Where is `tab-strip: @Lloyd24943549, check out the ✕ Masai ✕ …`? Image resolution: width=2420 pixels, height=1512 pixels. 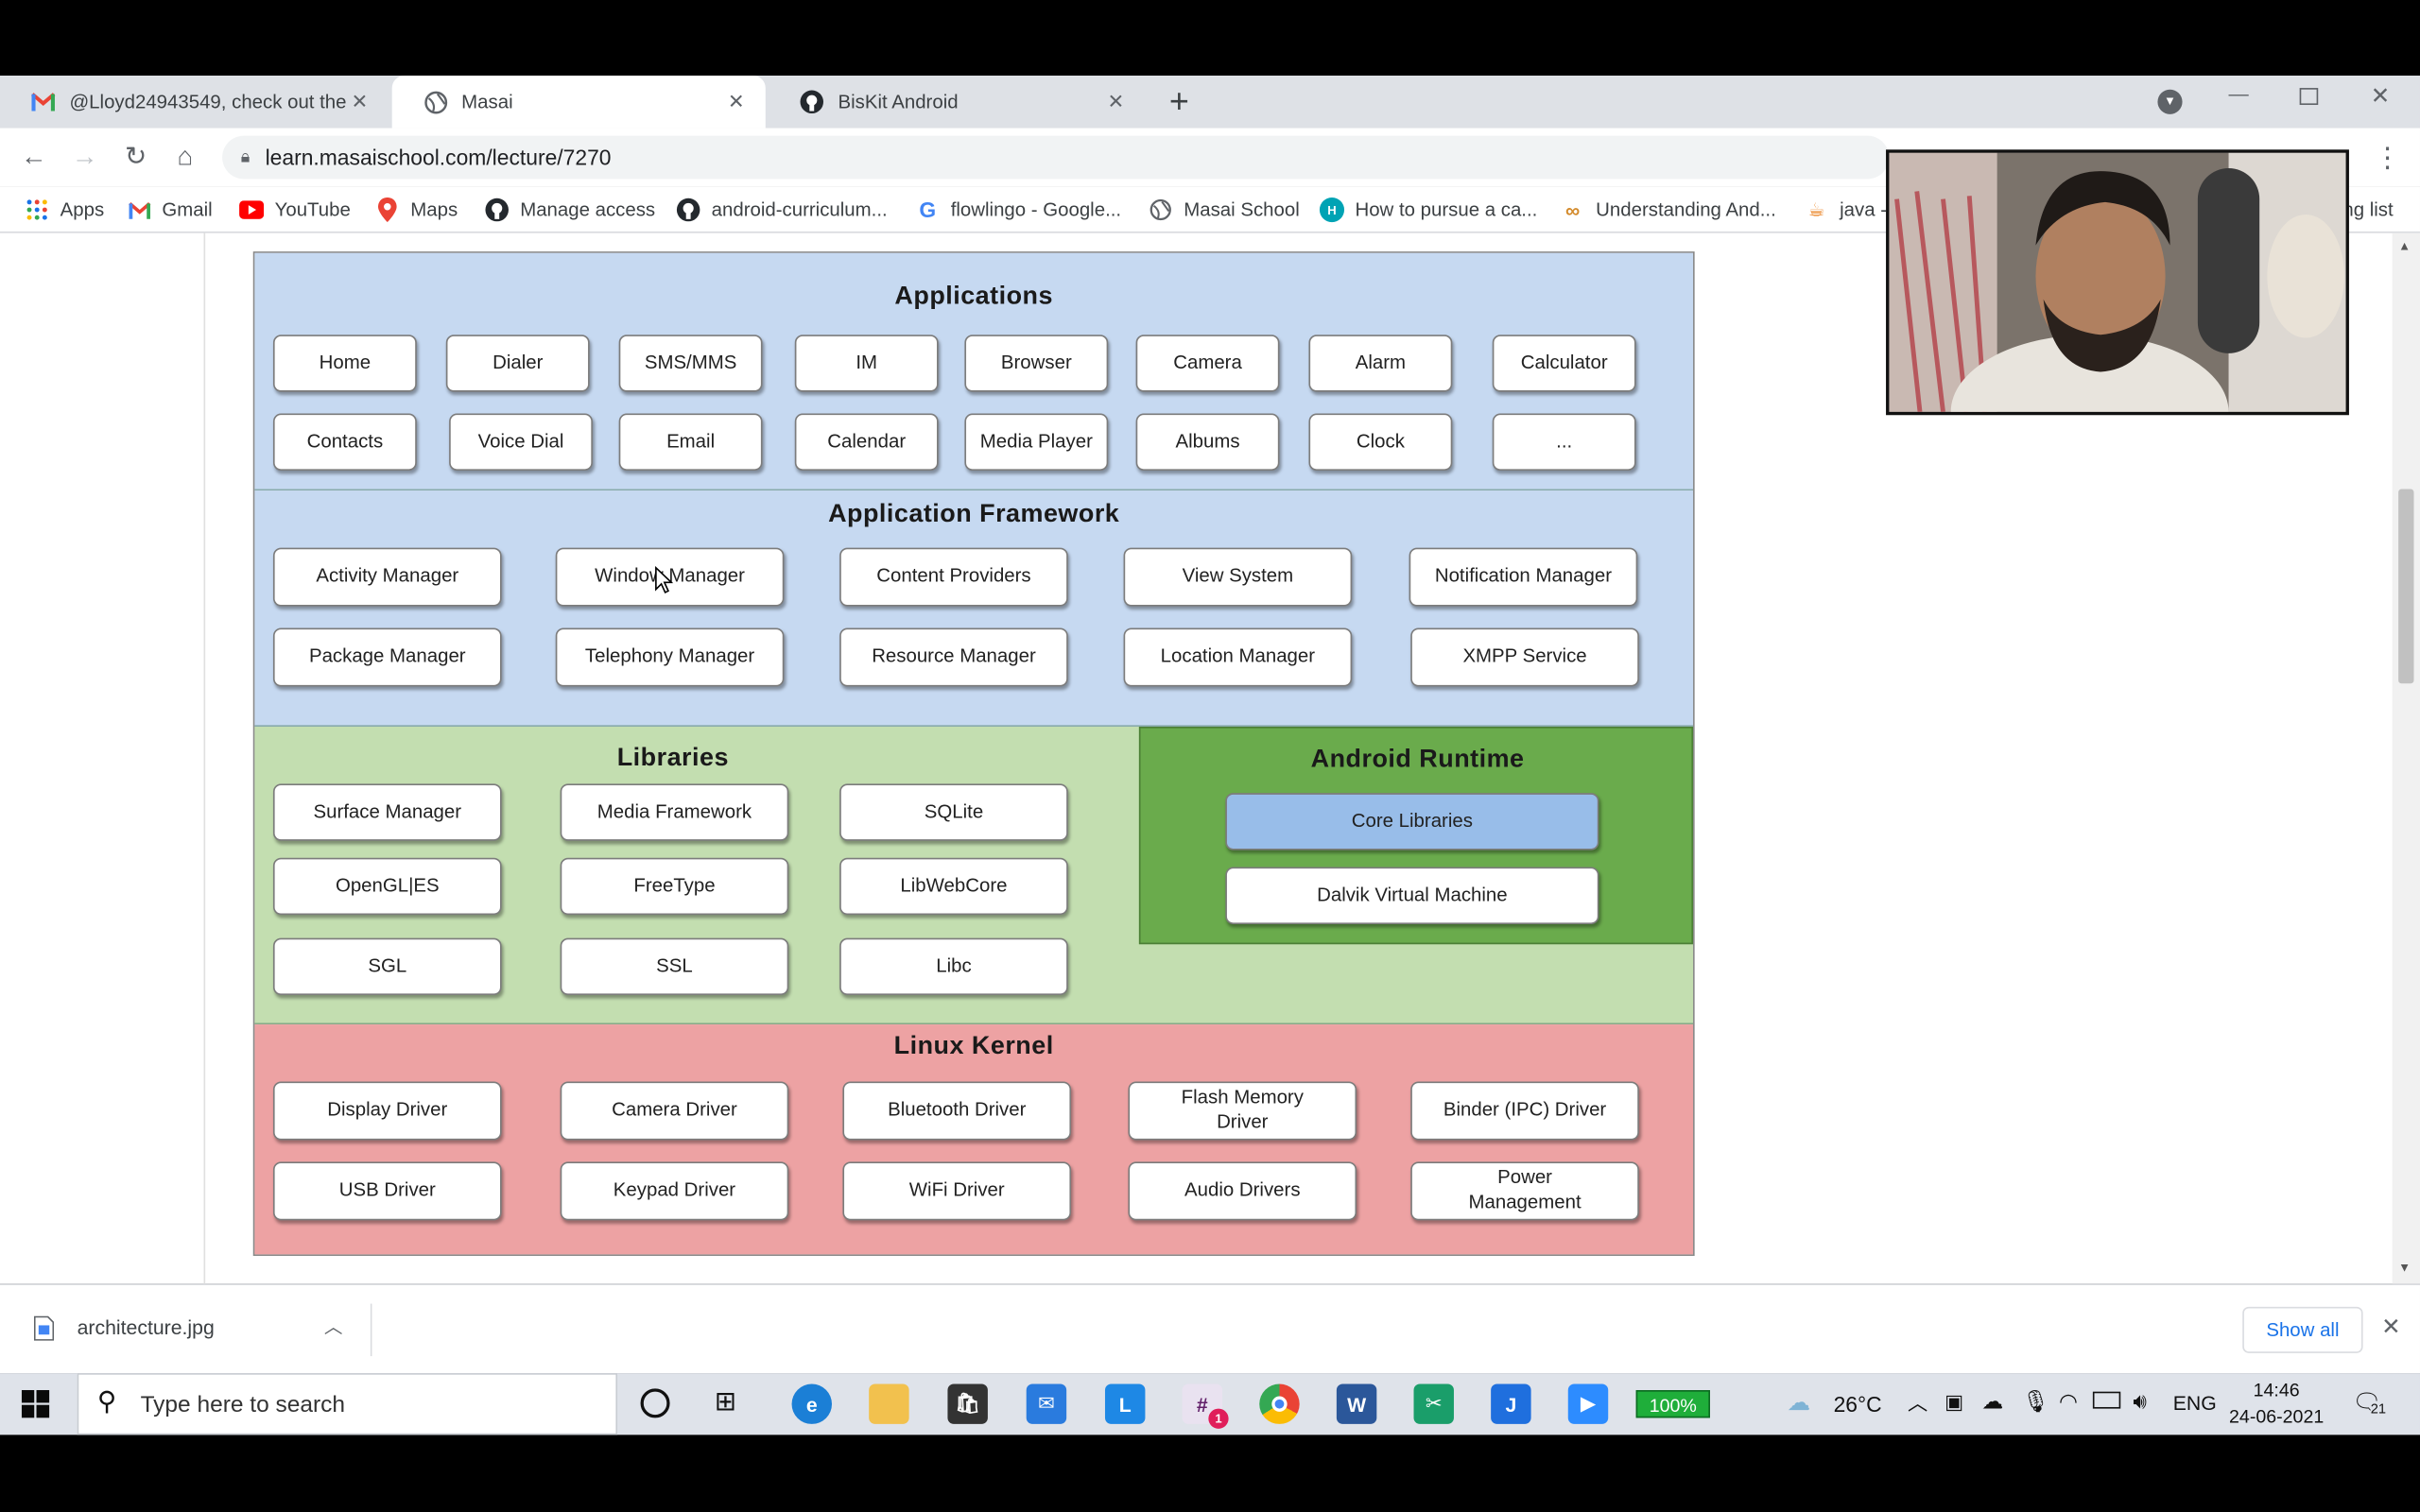 tab-strip: @Lloyd24943549, check out the ✕ Masai ✕ … is located at coordinates (1210, 102).